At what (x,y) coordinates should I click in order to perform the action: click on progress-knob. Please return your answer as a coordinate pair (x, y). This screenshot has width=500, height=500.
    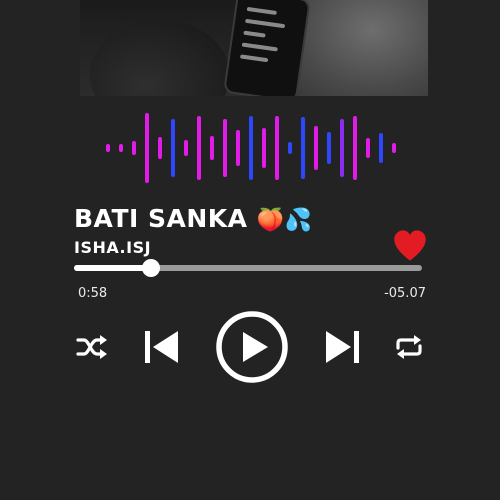
    Looking at the image, I should click on (150, 268).